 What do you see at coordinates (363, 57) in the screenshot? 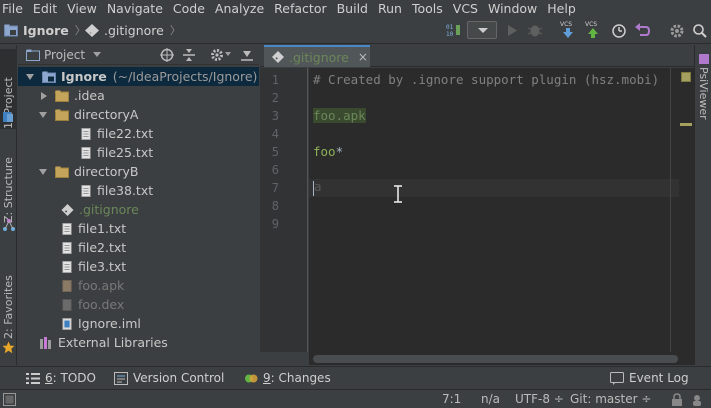
I see `close-icon: ×` at bounding box center [363, 57].